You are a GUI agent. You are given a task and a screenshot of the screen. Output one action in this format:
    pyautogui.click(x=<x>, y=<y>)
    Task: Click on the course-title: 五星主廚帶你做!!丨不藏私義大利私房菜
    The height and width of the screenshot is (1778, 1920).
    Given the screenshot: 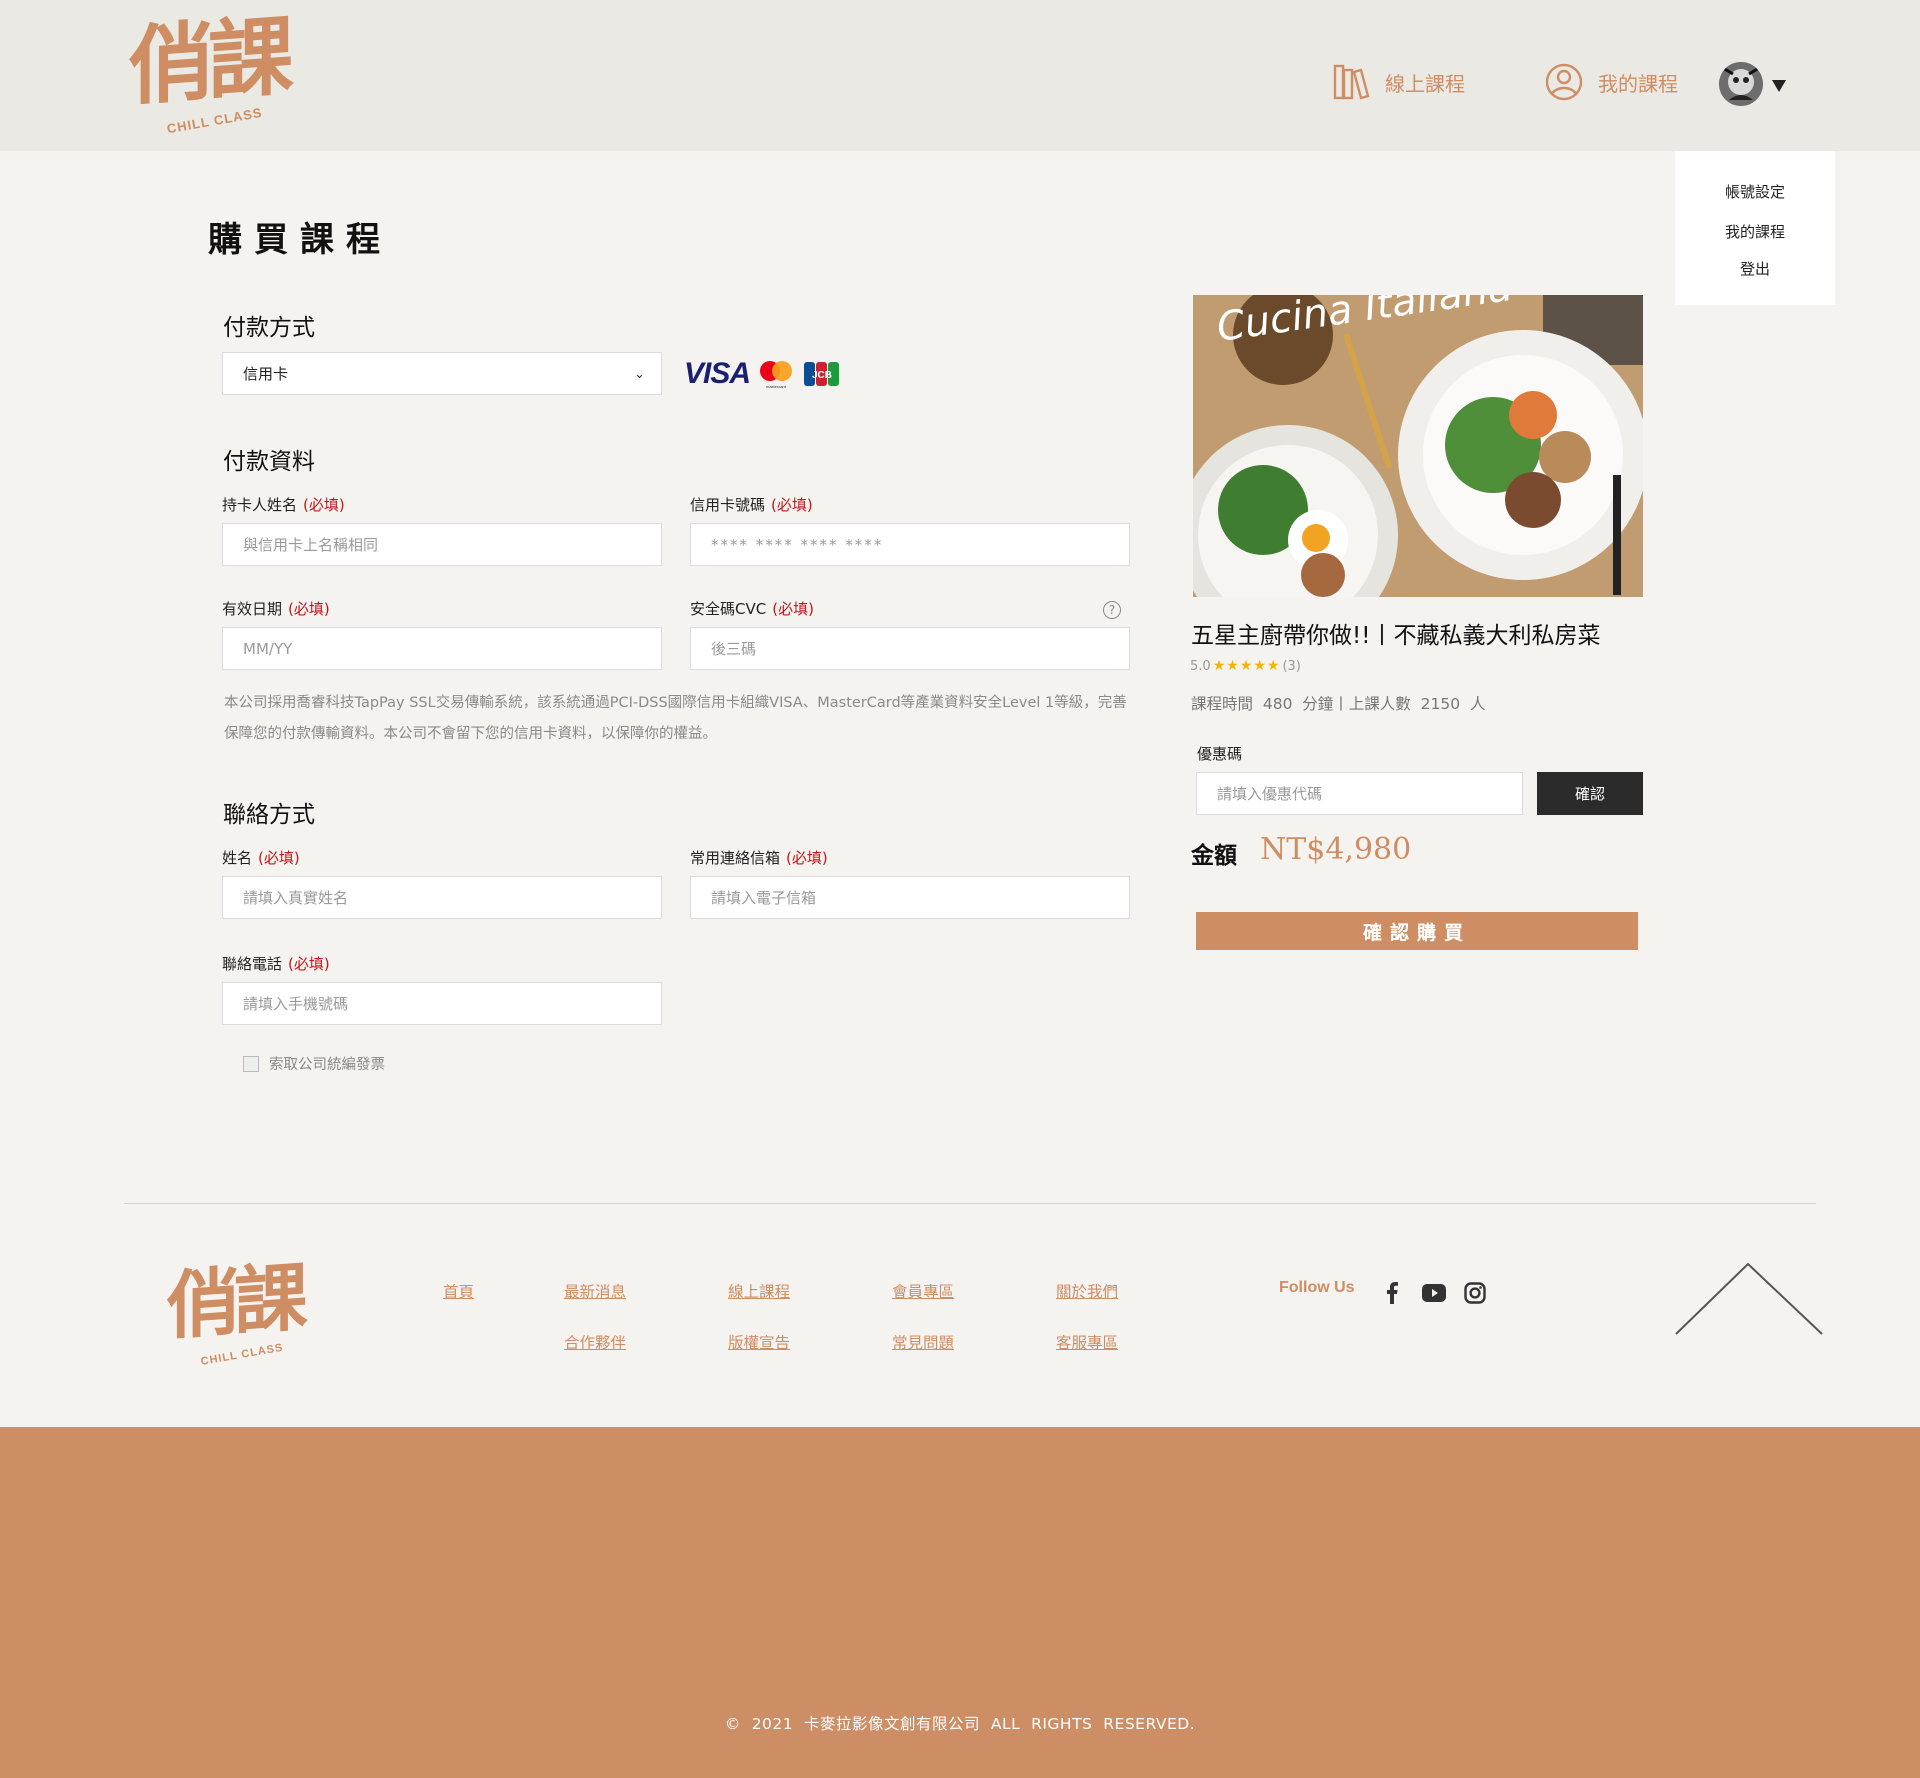 What is the action you would take?
    pyautogui.click(x=1396, y=636)
    